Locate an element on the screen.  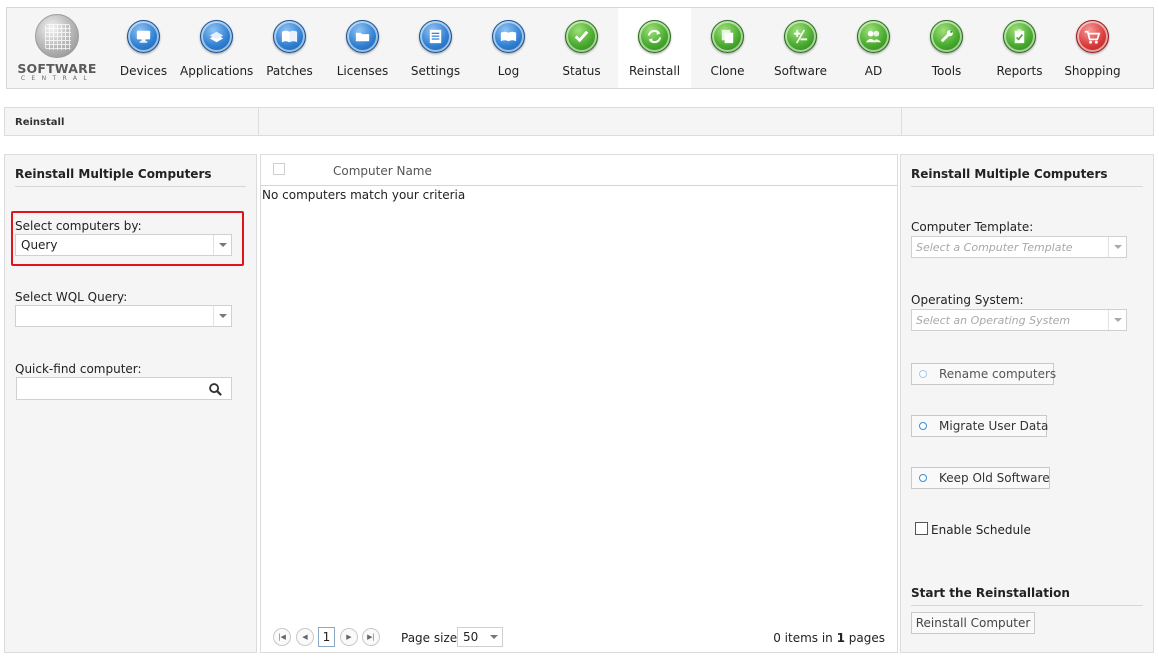
operating-system-dropdown: Select an Operating System is located at coordinates (1019, 320).